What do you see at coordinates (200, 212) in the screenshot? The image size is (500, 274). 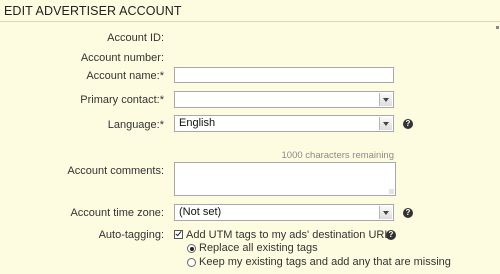 I see `time-zone-value: (Not set)` at bounding box center [200, 212].